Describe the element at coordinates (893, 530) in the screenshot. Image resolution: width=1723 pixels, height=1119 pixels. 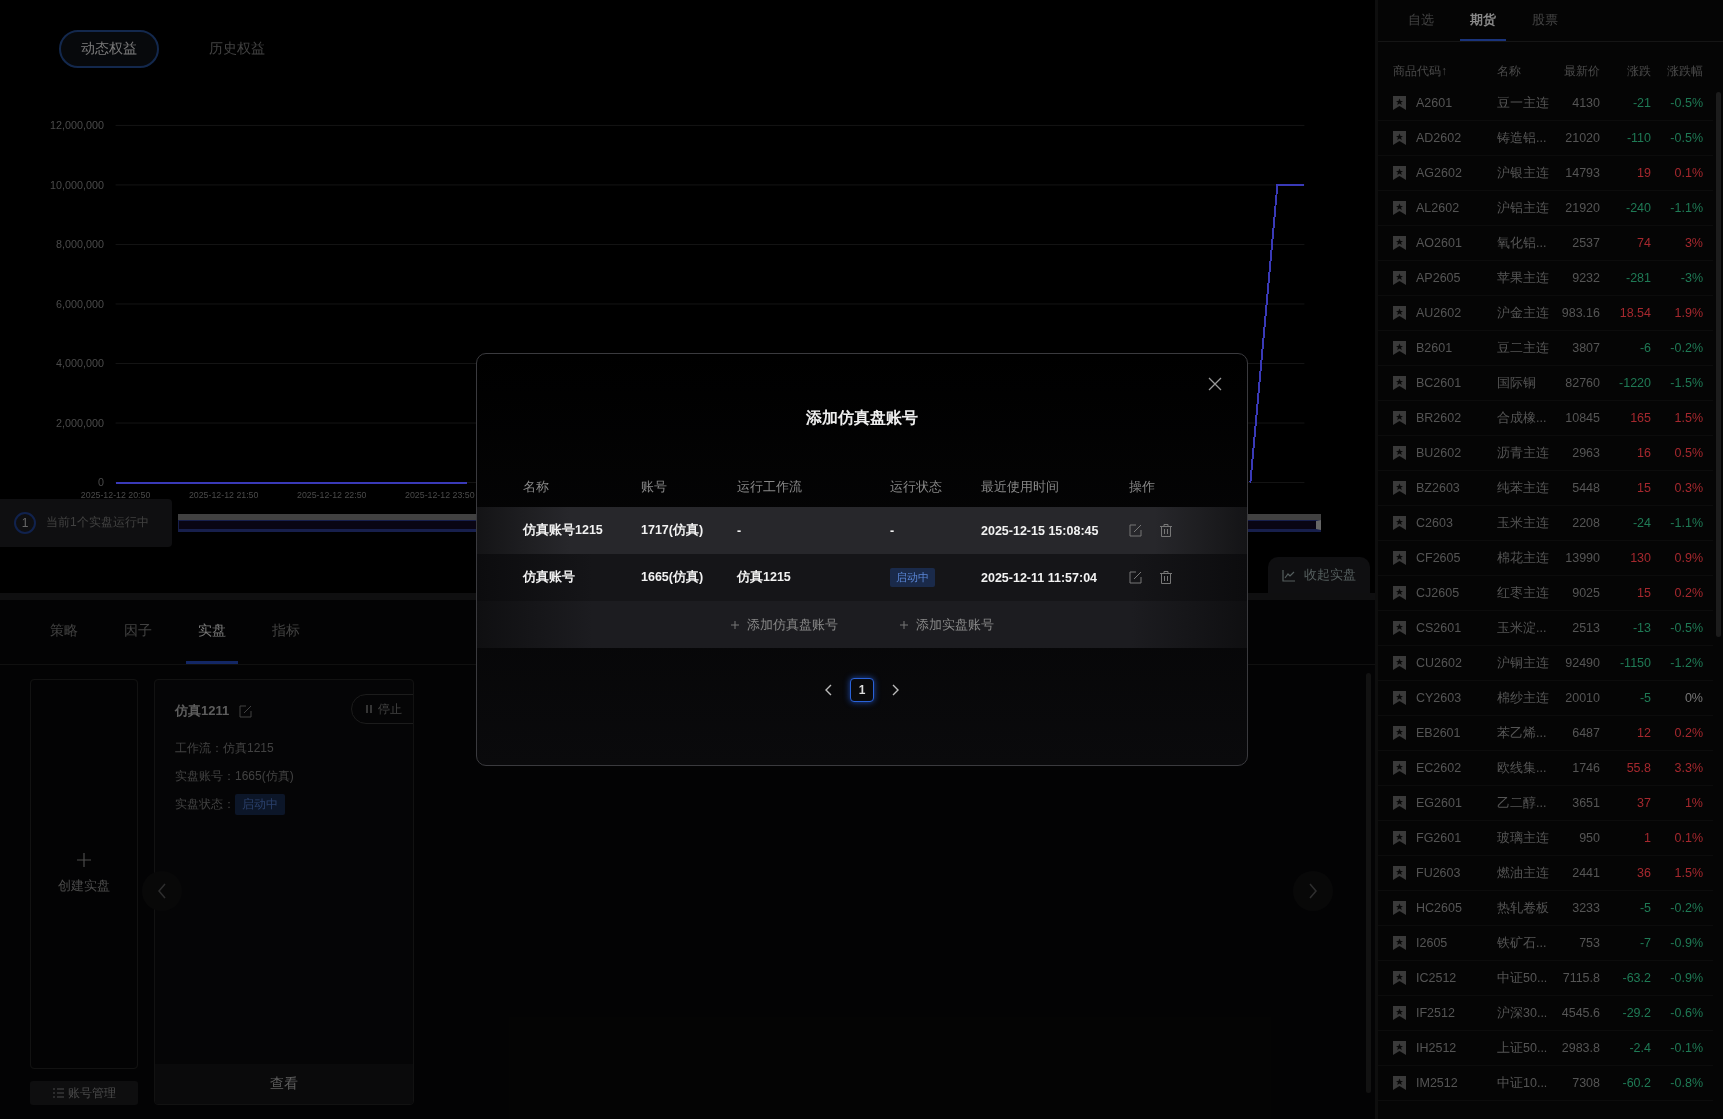
I see `table-cell-text: -` at that location.